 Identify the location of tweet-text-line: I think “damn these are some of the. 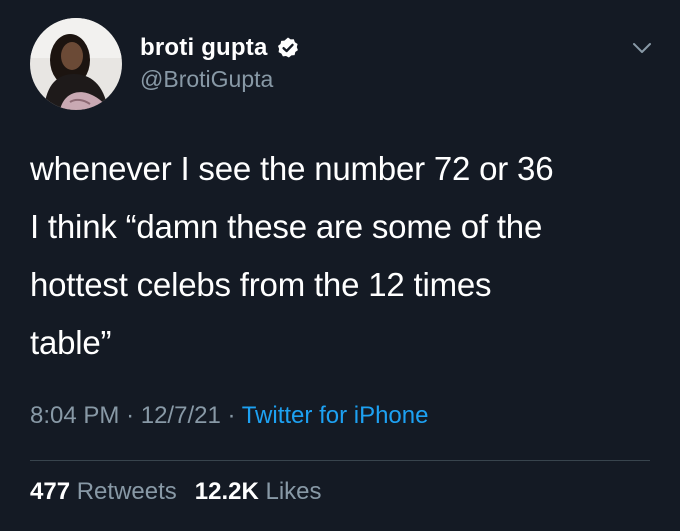
(286, 226).